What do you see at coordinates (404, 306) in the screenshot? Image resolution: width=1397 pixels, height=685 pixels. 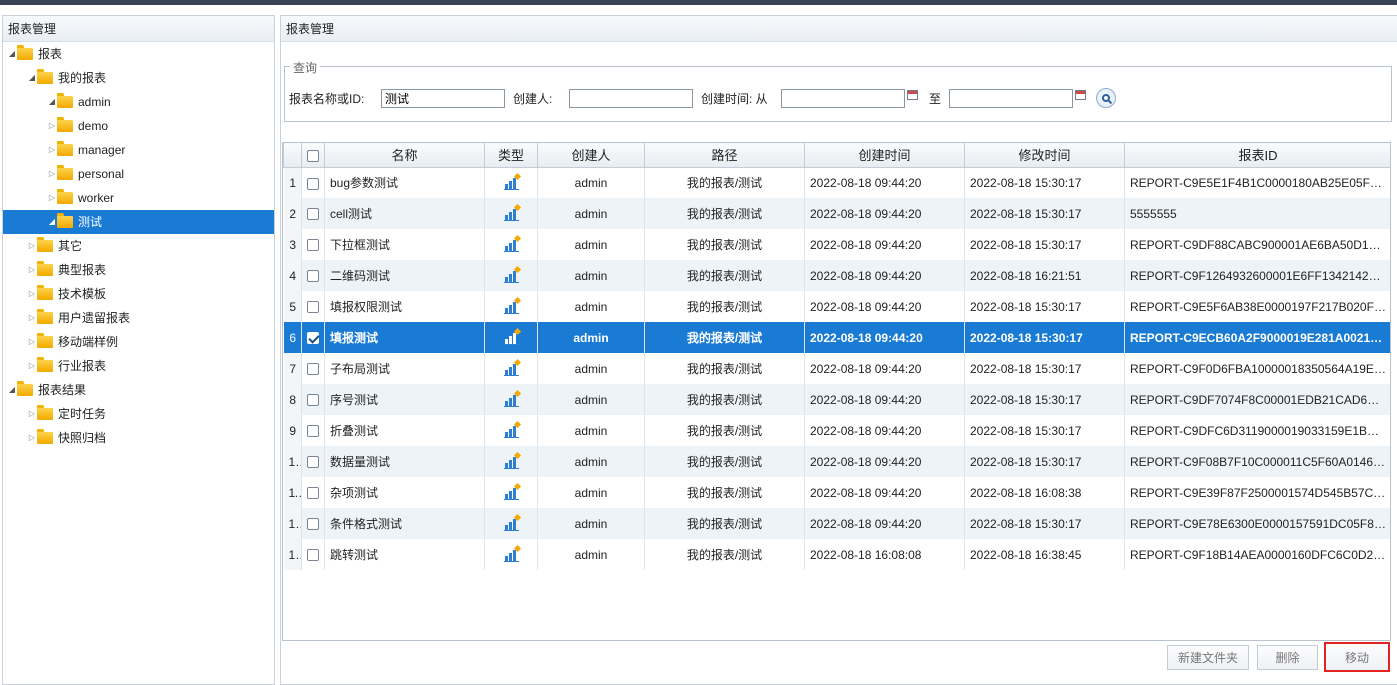 I see `report-name: 填报权限测试` at bounding box center [404, 306].